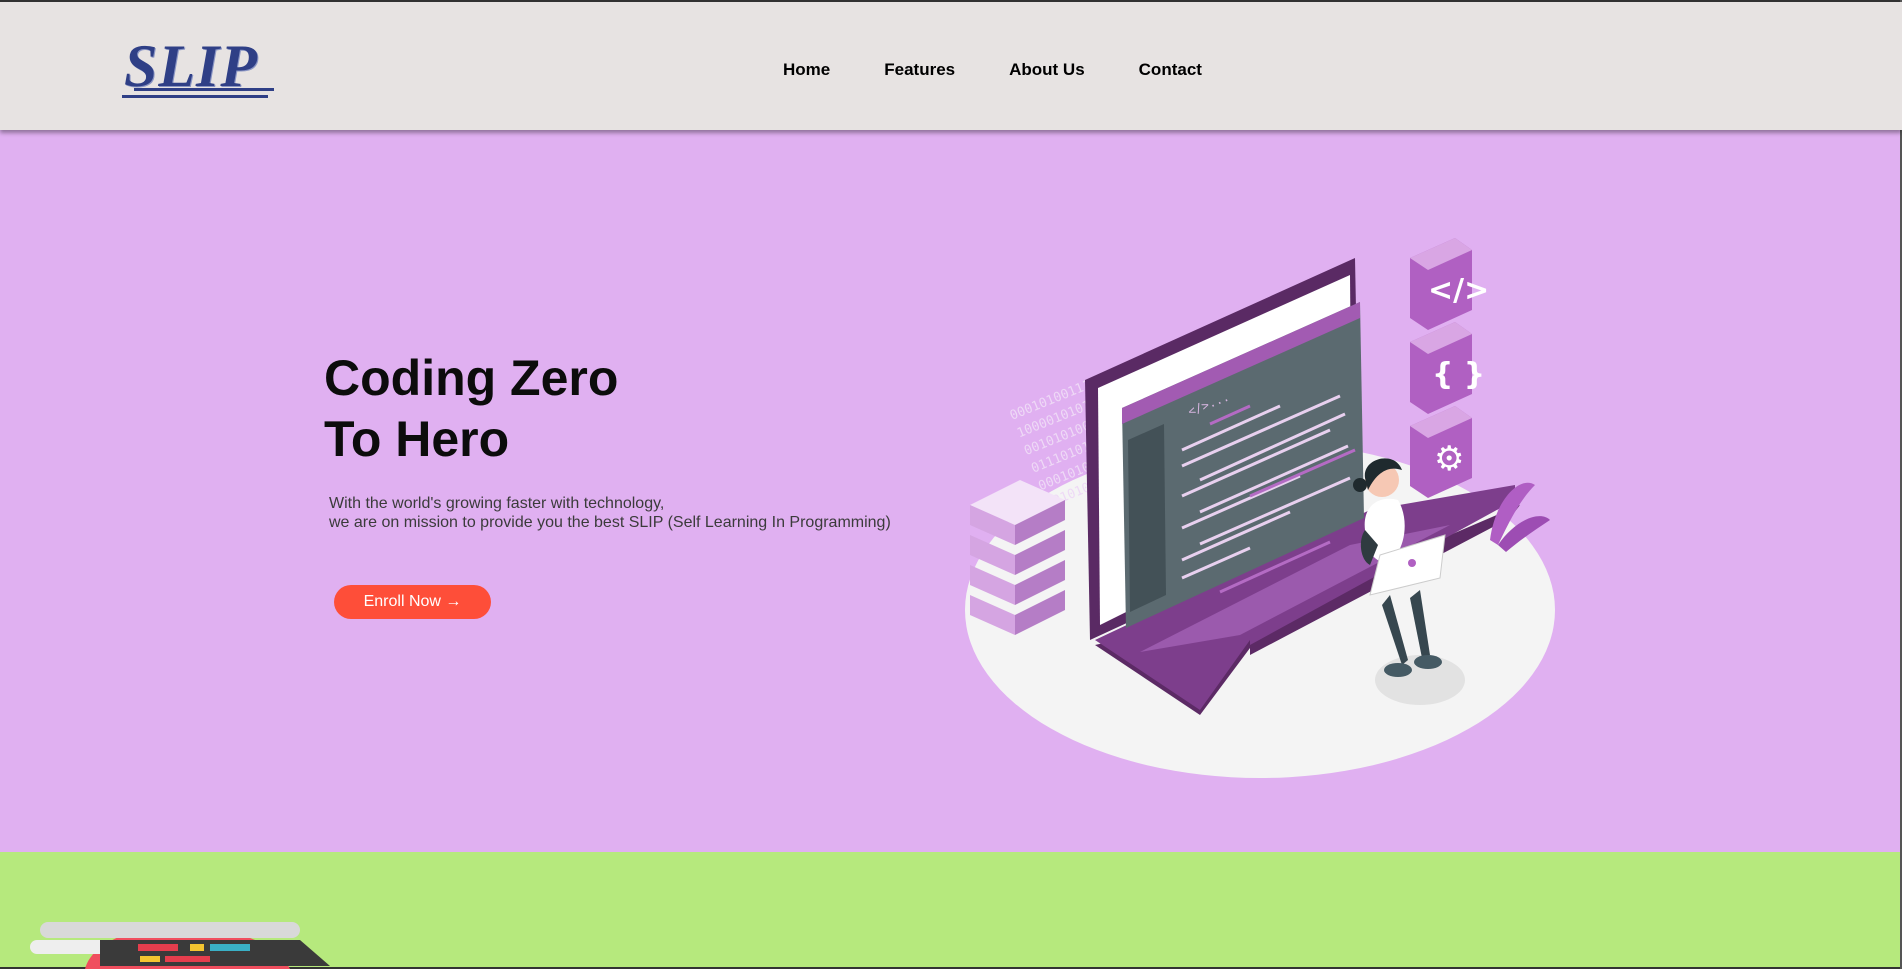 The height and width of the screenshot is (969, 1902). I want to click on features-section, so click(951, 910).